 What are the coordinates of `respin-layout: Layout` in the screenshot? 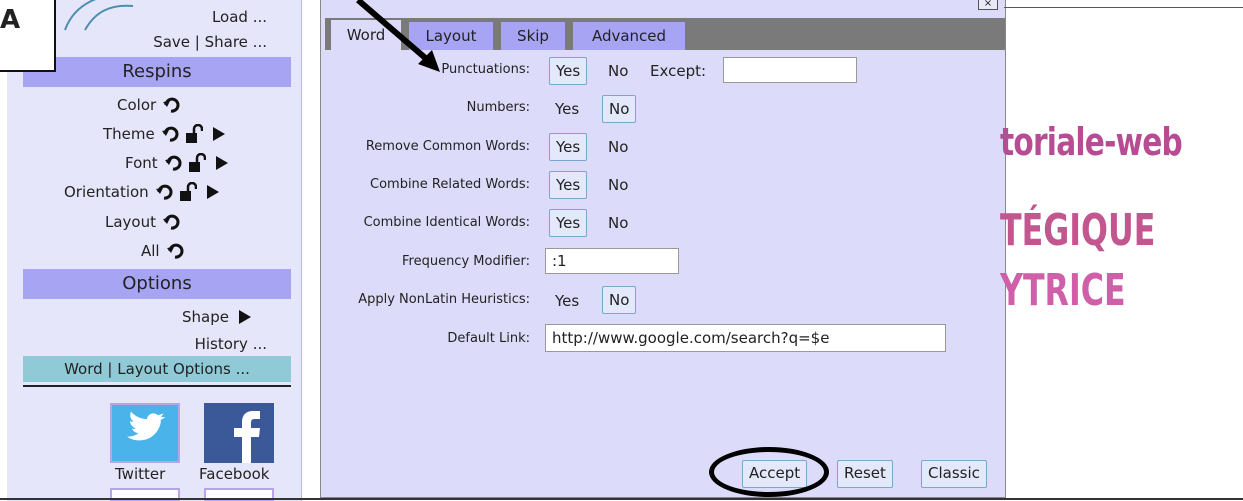 It's located at (142, 222).